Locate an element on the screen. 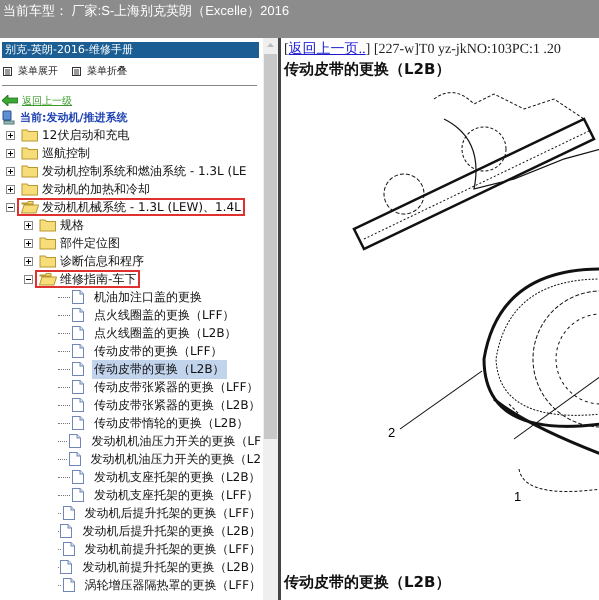 This screenshot has width=599, height=600. tree-item: 传动皮带惰轮的更换（L2B） is located at coordinates (171, 423).